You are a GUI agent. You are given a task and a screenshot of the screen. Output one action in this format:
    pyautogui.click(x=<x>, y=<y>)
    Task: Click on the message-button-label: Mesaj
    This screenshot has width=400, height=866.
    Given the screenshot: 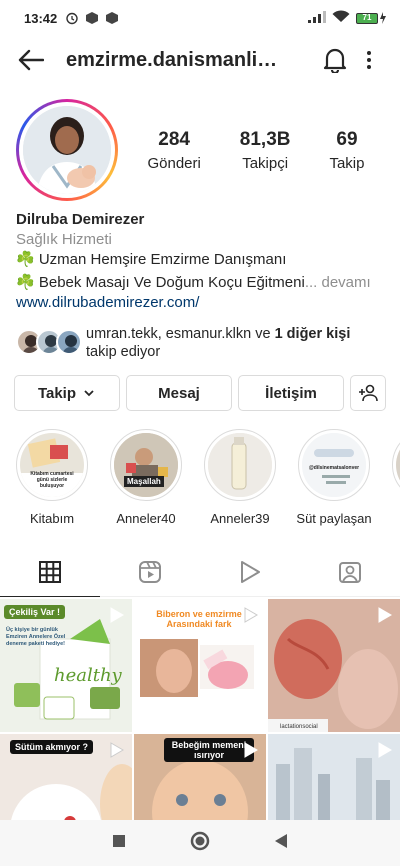 What is the action you would take?
    pyautogui.click(x=179, y=393)
    